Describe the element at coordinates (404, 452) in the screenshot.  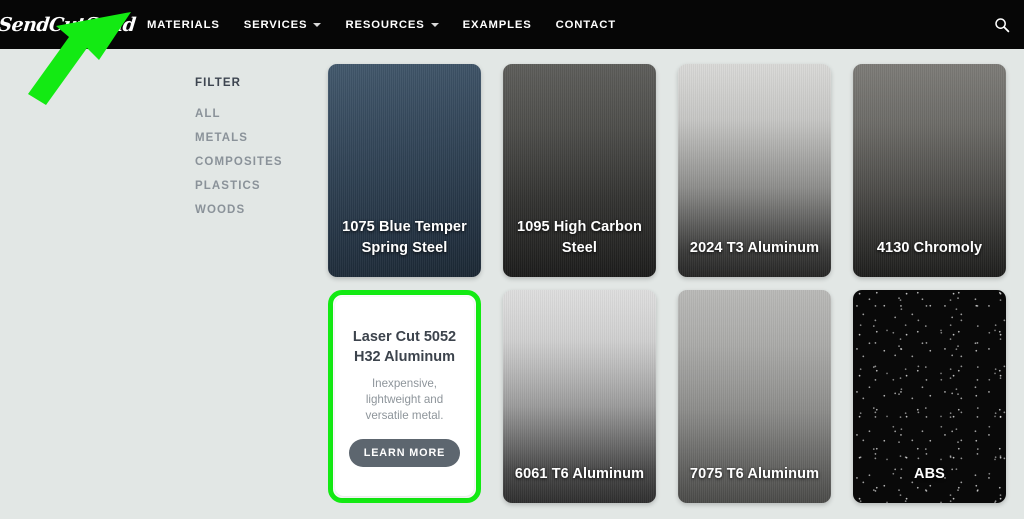
I see `learn-more-button: LEARN MORE` at that location.